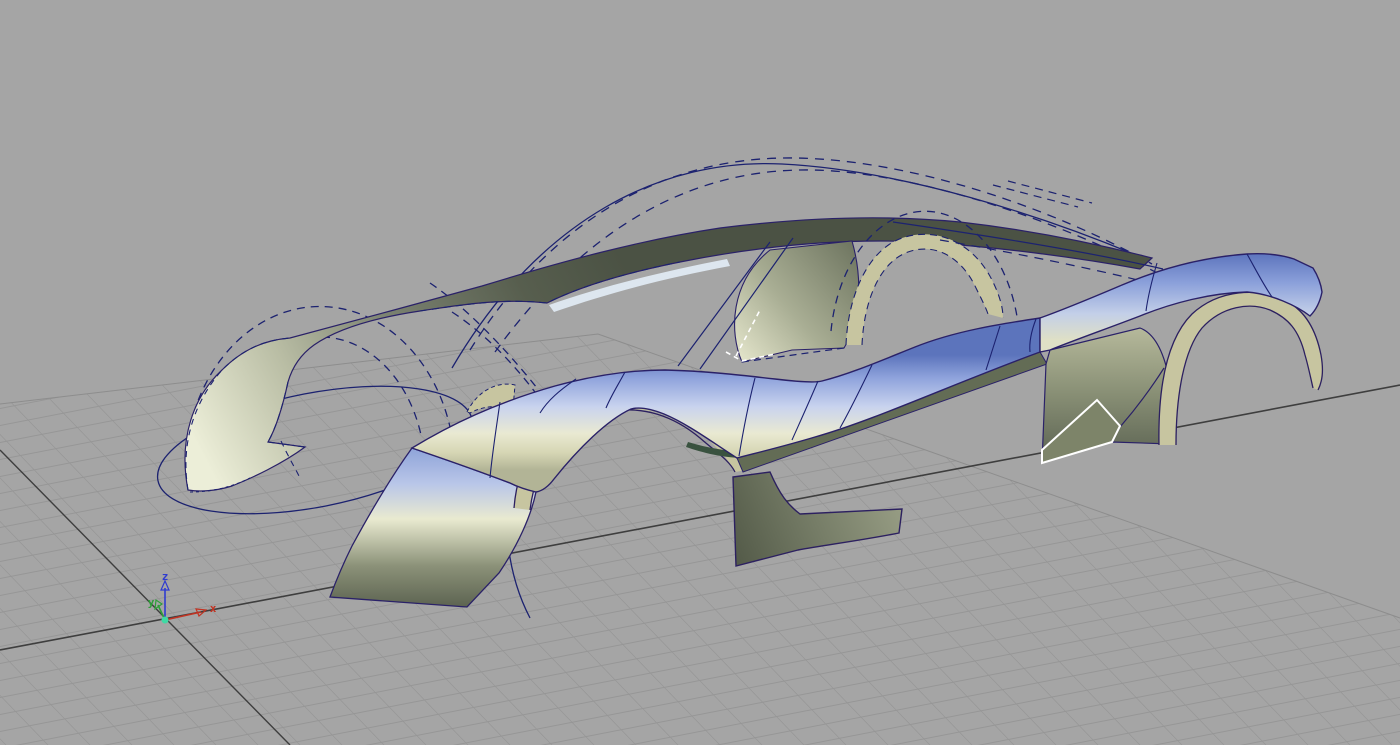 The image size is (1400, 745). I want to click on y-axis-label: y, so click(151, 602).